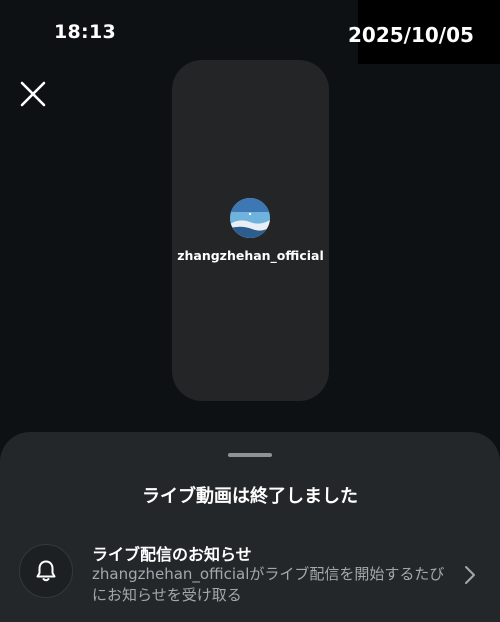 The width and height of the screenshot is (500, 622). Describe the element at coordinates (172, 554) in the screenshot. I see `notification-title: ライブ配信のお知らせ` at that location.